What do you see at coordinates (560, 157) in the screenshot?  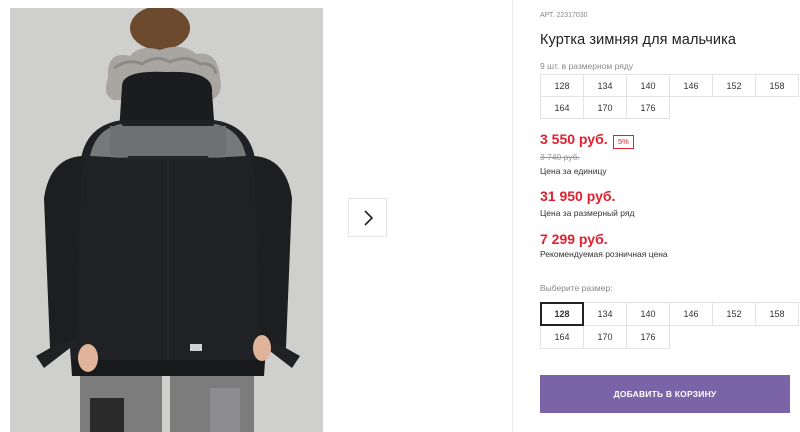 I see `old-price: 3 740 руб.` at bounding box center [560, 157].